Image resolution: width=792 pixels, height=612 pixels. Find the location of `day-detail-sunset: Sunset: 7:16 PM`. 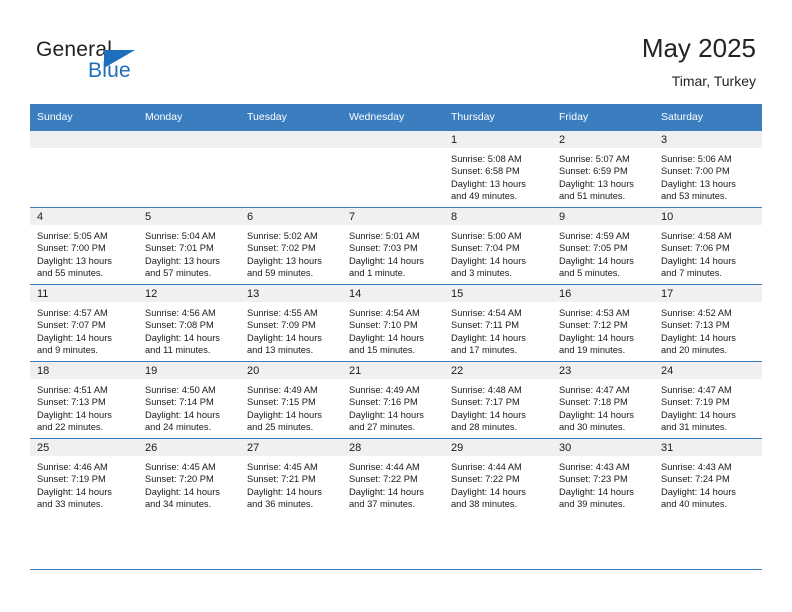

day-detail-sunset: Sunset: 7:16 PM is located at coordinates (383, 402).